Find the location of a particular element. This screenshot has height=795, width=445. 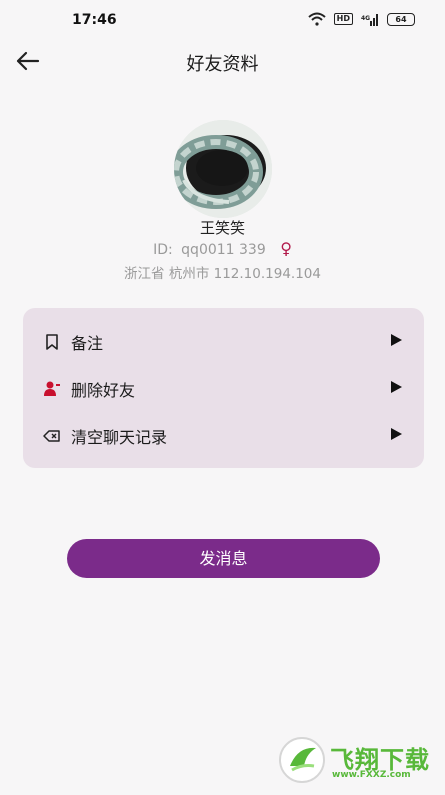

page-title: 好友资料 is located at coordinates (222, 64).